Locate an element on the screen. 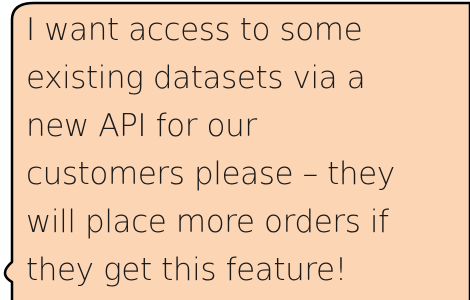 The height and width of the screenshot is (300, 470). bubble-line-2: existing datasets via a is located at coordinates (196, 78).